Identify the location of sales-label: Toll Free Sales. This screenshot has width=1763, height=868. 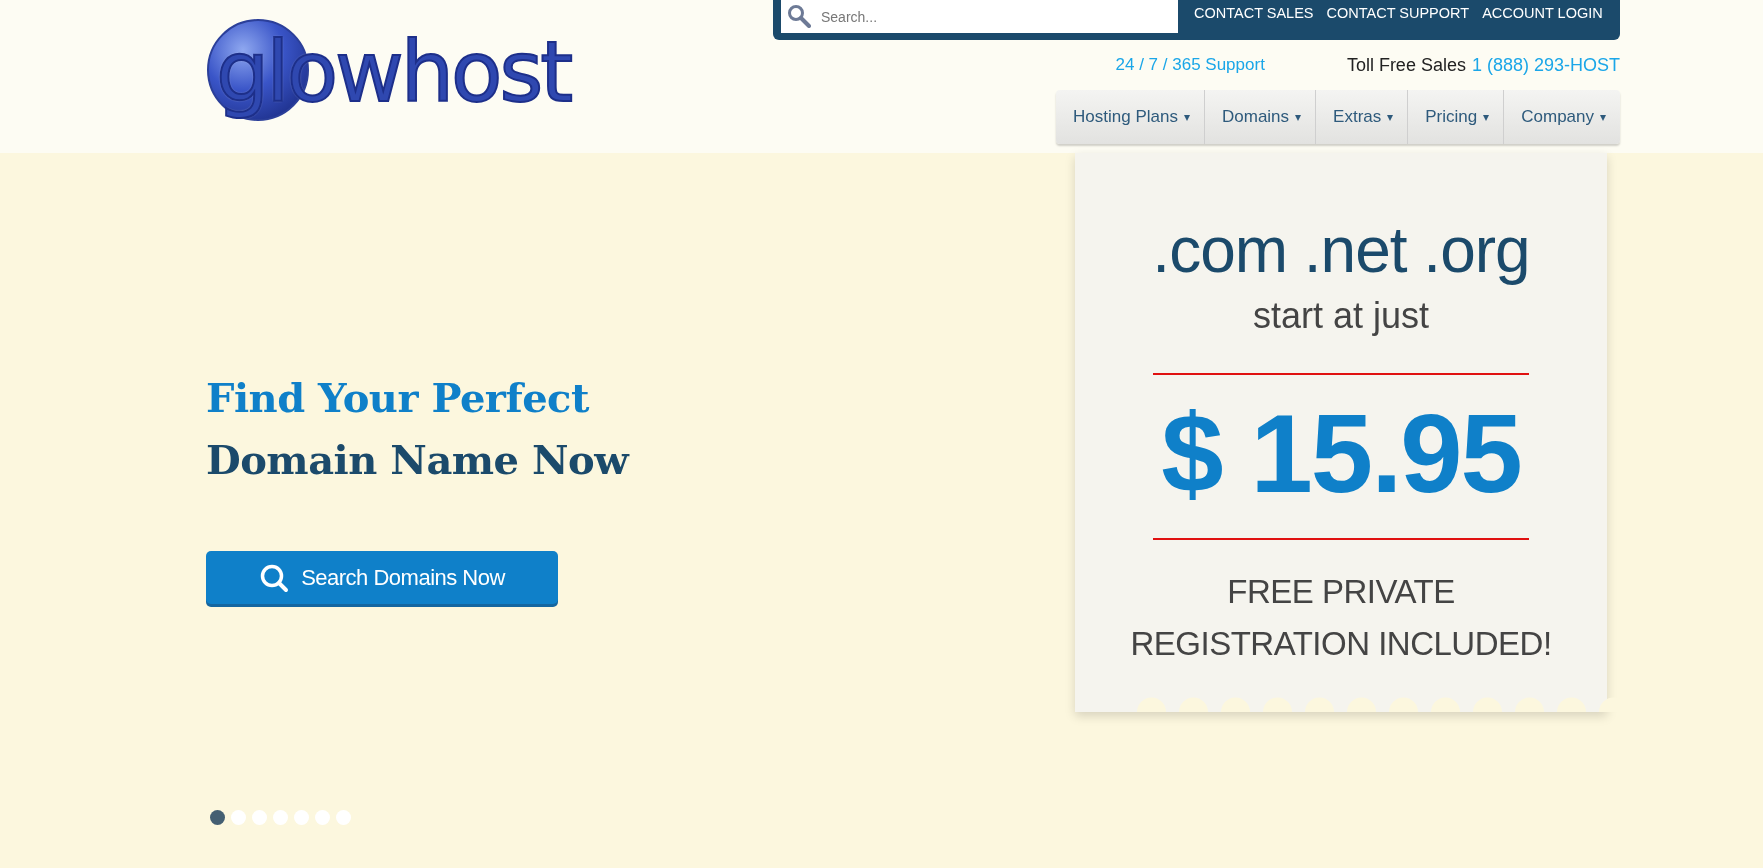
(1406, 65).